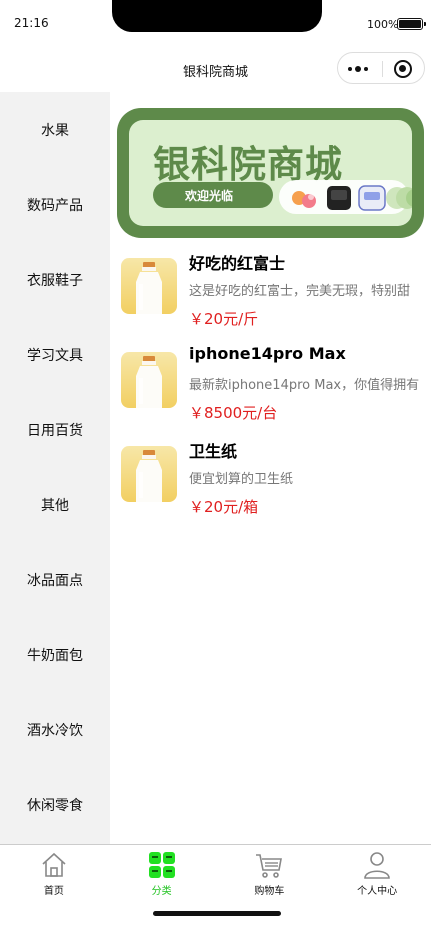  Describe the element at coordinates (217, 16) in the screenshot. I see `notch` at that location.